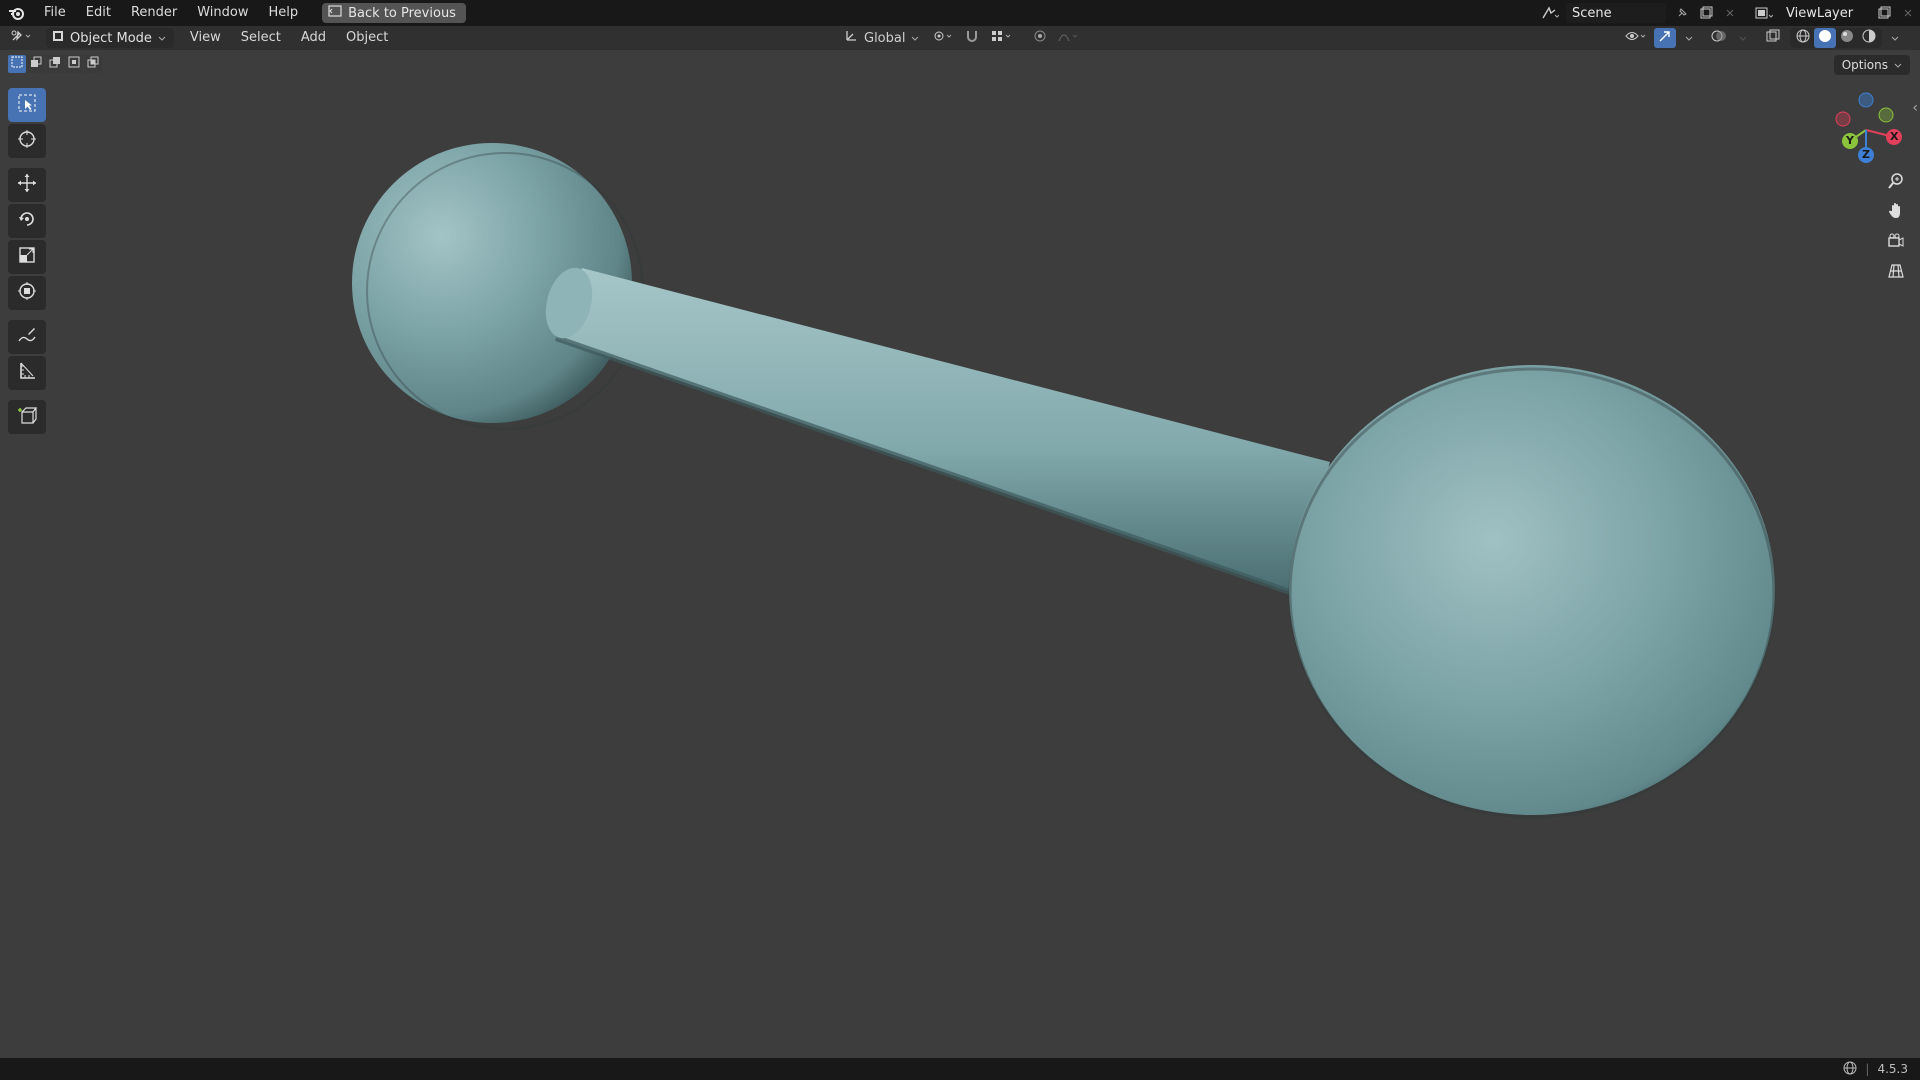  Describe the element at coordinates (1866, 100) in the screenshot. I see `gizmo-z-negative` at that location.